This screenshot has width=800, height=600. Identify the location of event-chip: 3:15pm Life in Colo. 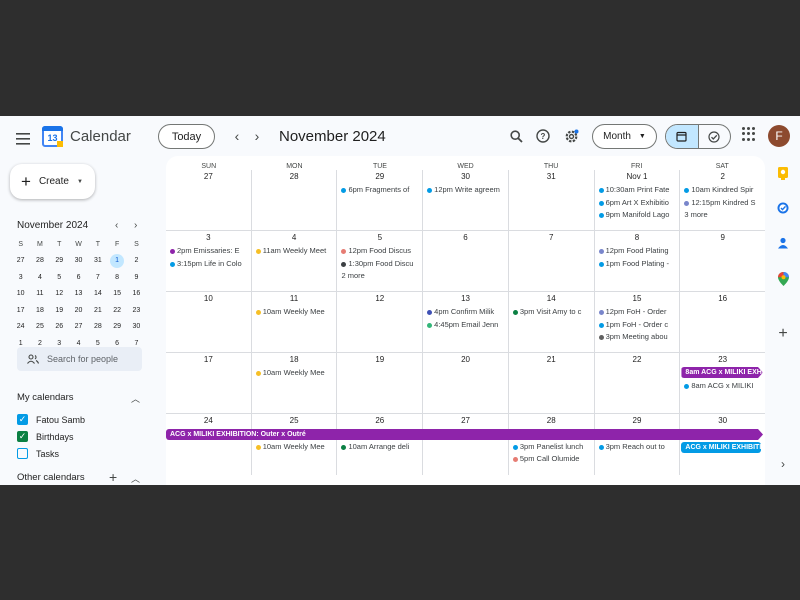
(208, 264).